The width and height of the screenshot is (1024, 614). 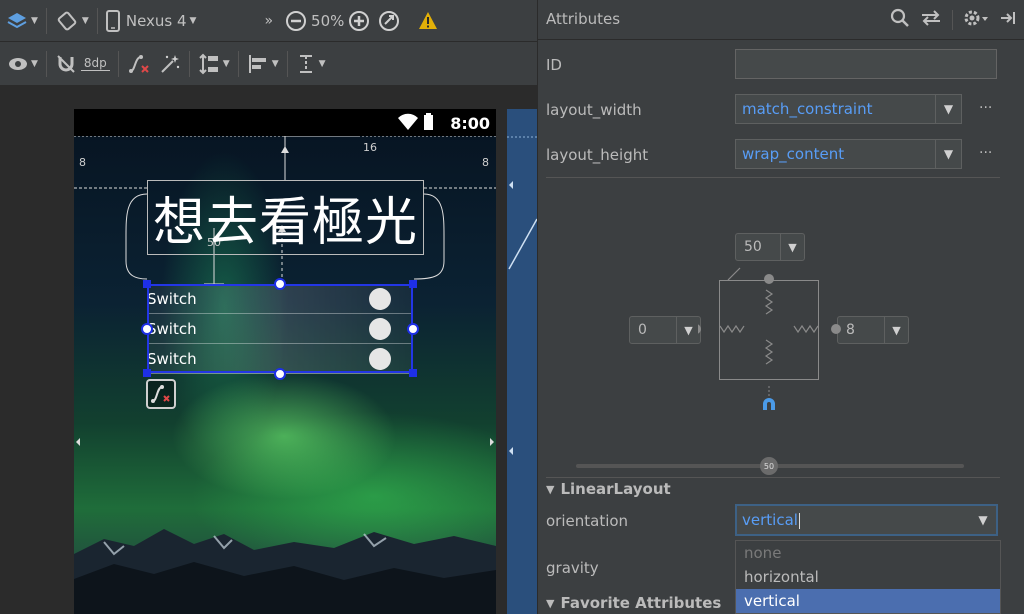 I want to click on section-title: LinearLayout, so click(x=615, y=489).